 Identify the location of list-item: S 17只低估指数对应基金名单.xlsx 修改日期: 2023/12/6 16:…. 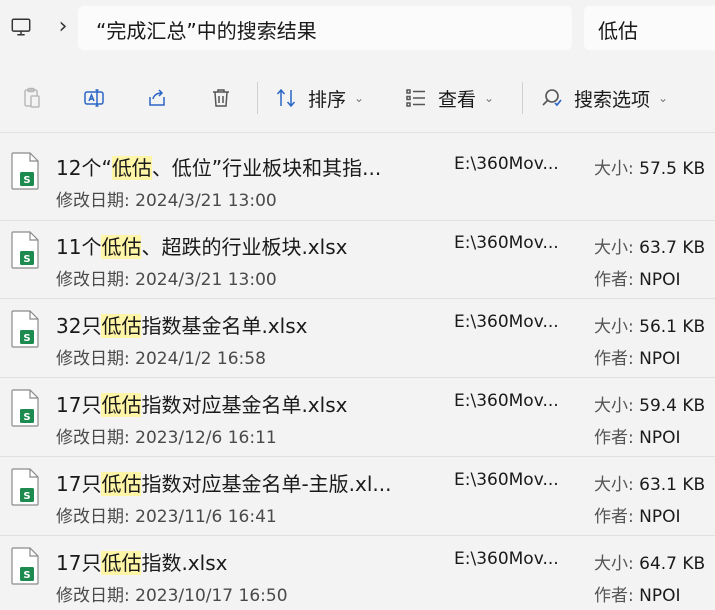
(357, 416).